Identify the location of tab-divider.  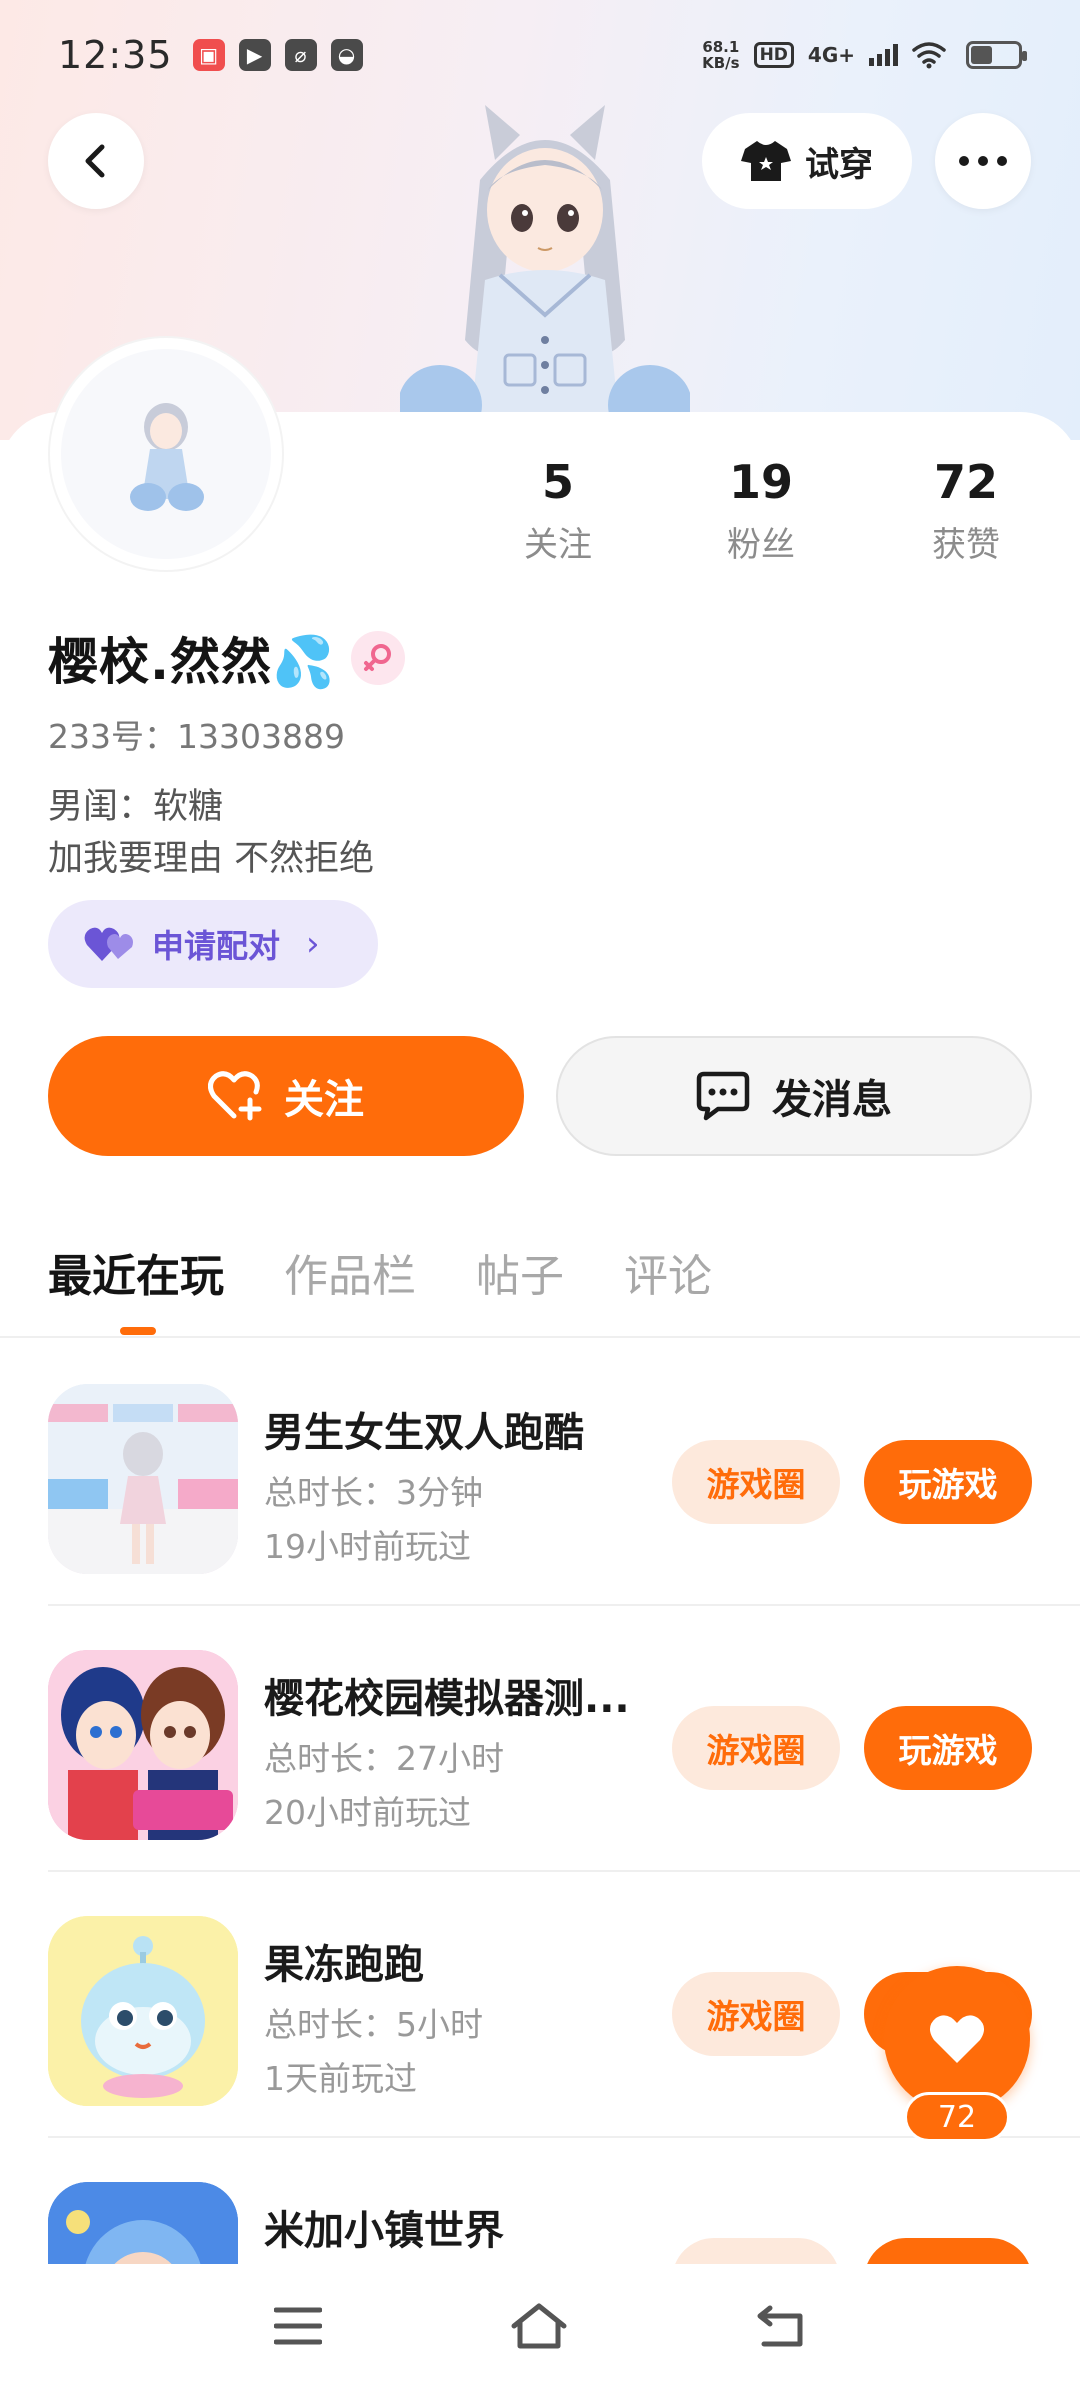
(540, 1337).